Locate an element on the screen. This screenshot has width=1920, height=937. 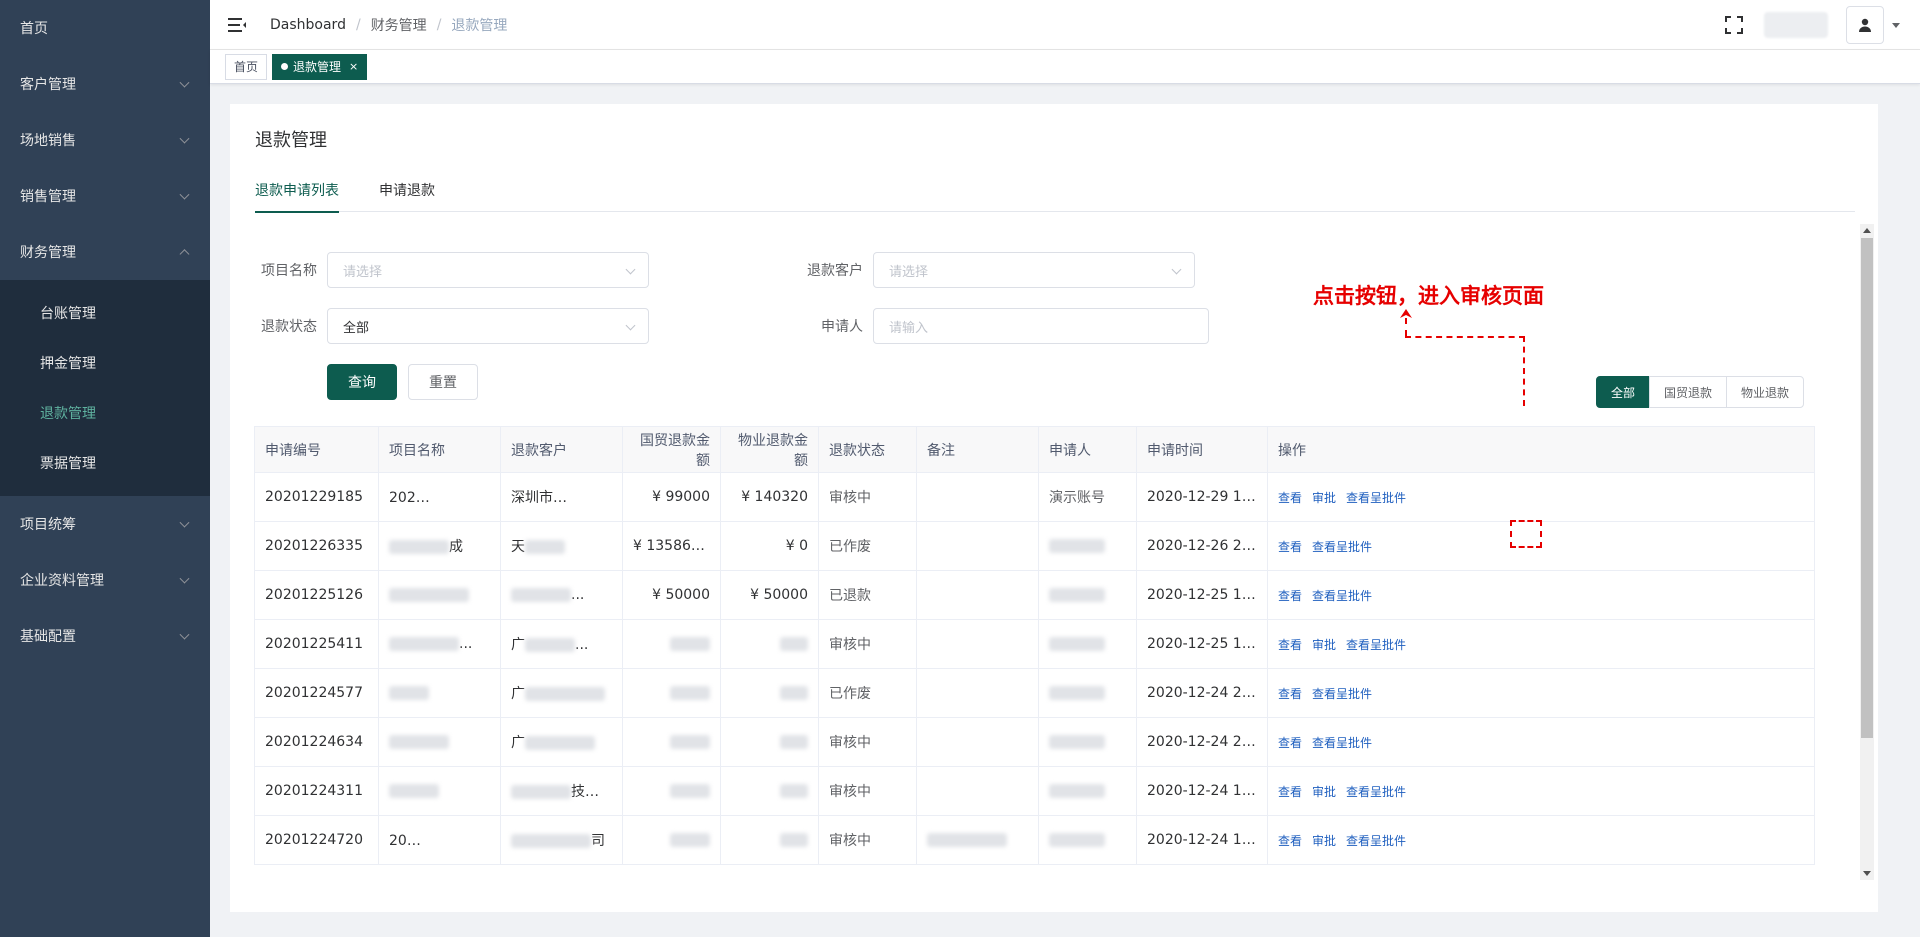
cell-text: 广 is located at coordinates (518, 743).